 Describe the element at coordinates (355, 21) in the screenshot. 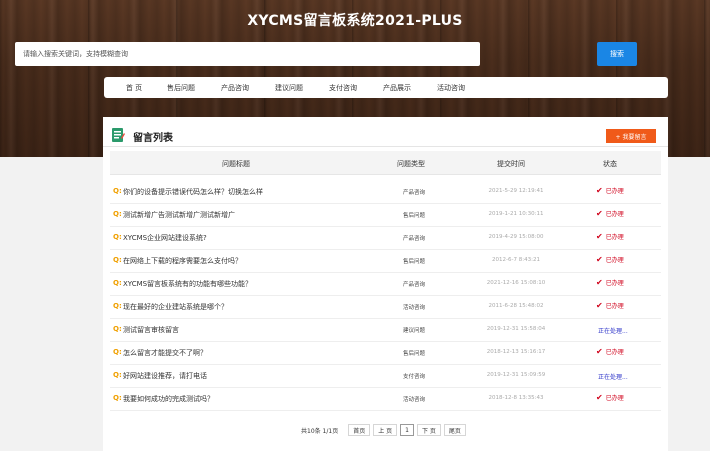

I see `site-title: XYCMS留言板系统2021-PLUS` at that location.